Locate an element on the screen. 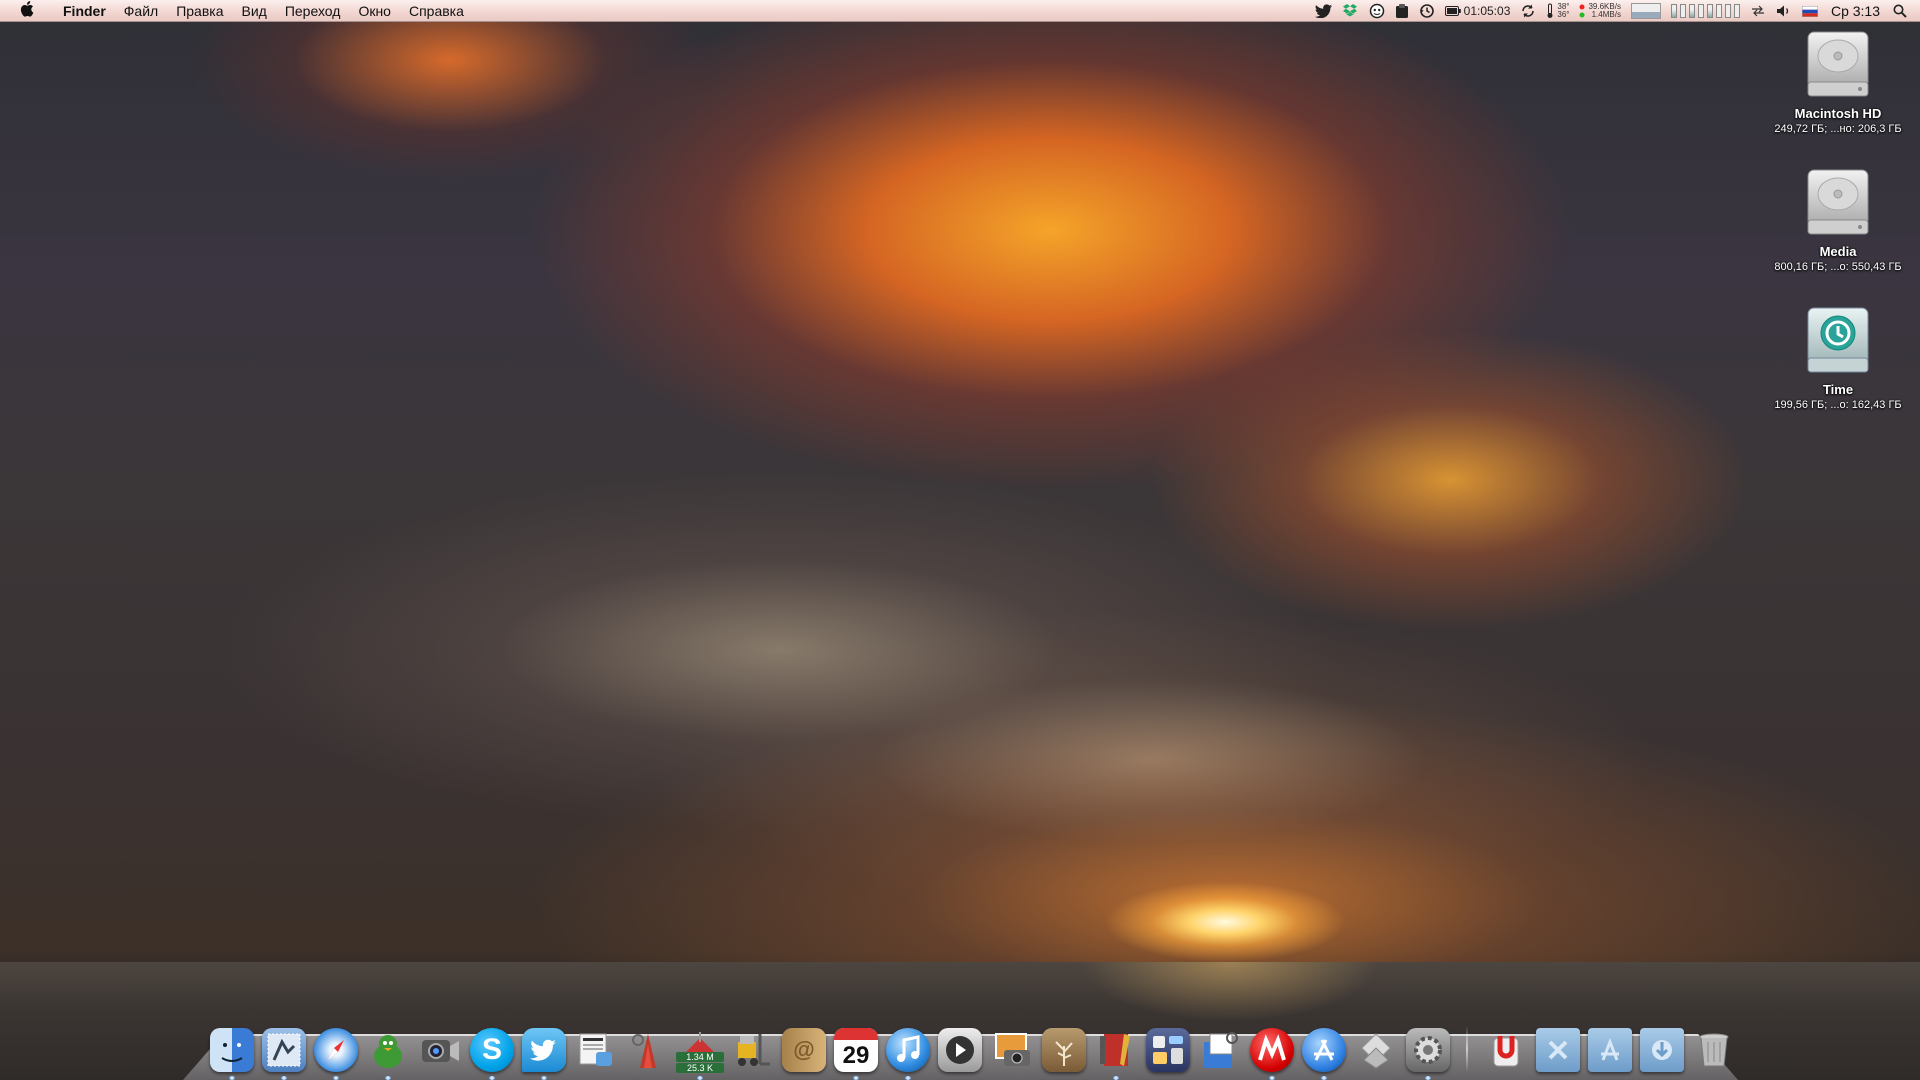 This screenshot has width=1920, height=1080. dock-preview is located at coordinates (1220, 1047).